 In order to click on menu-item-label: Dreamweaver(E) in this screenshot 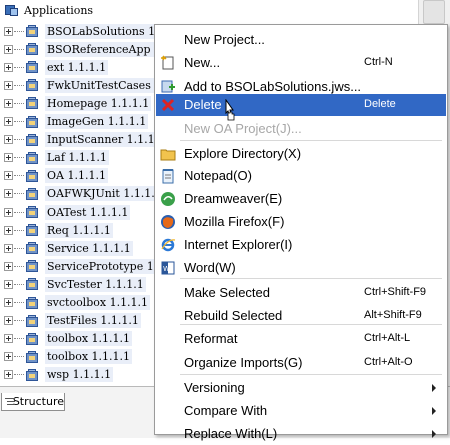, I will do `click(233, 198)`.